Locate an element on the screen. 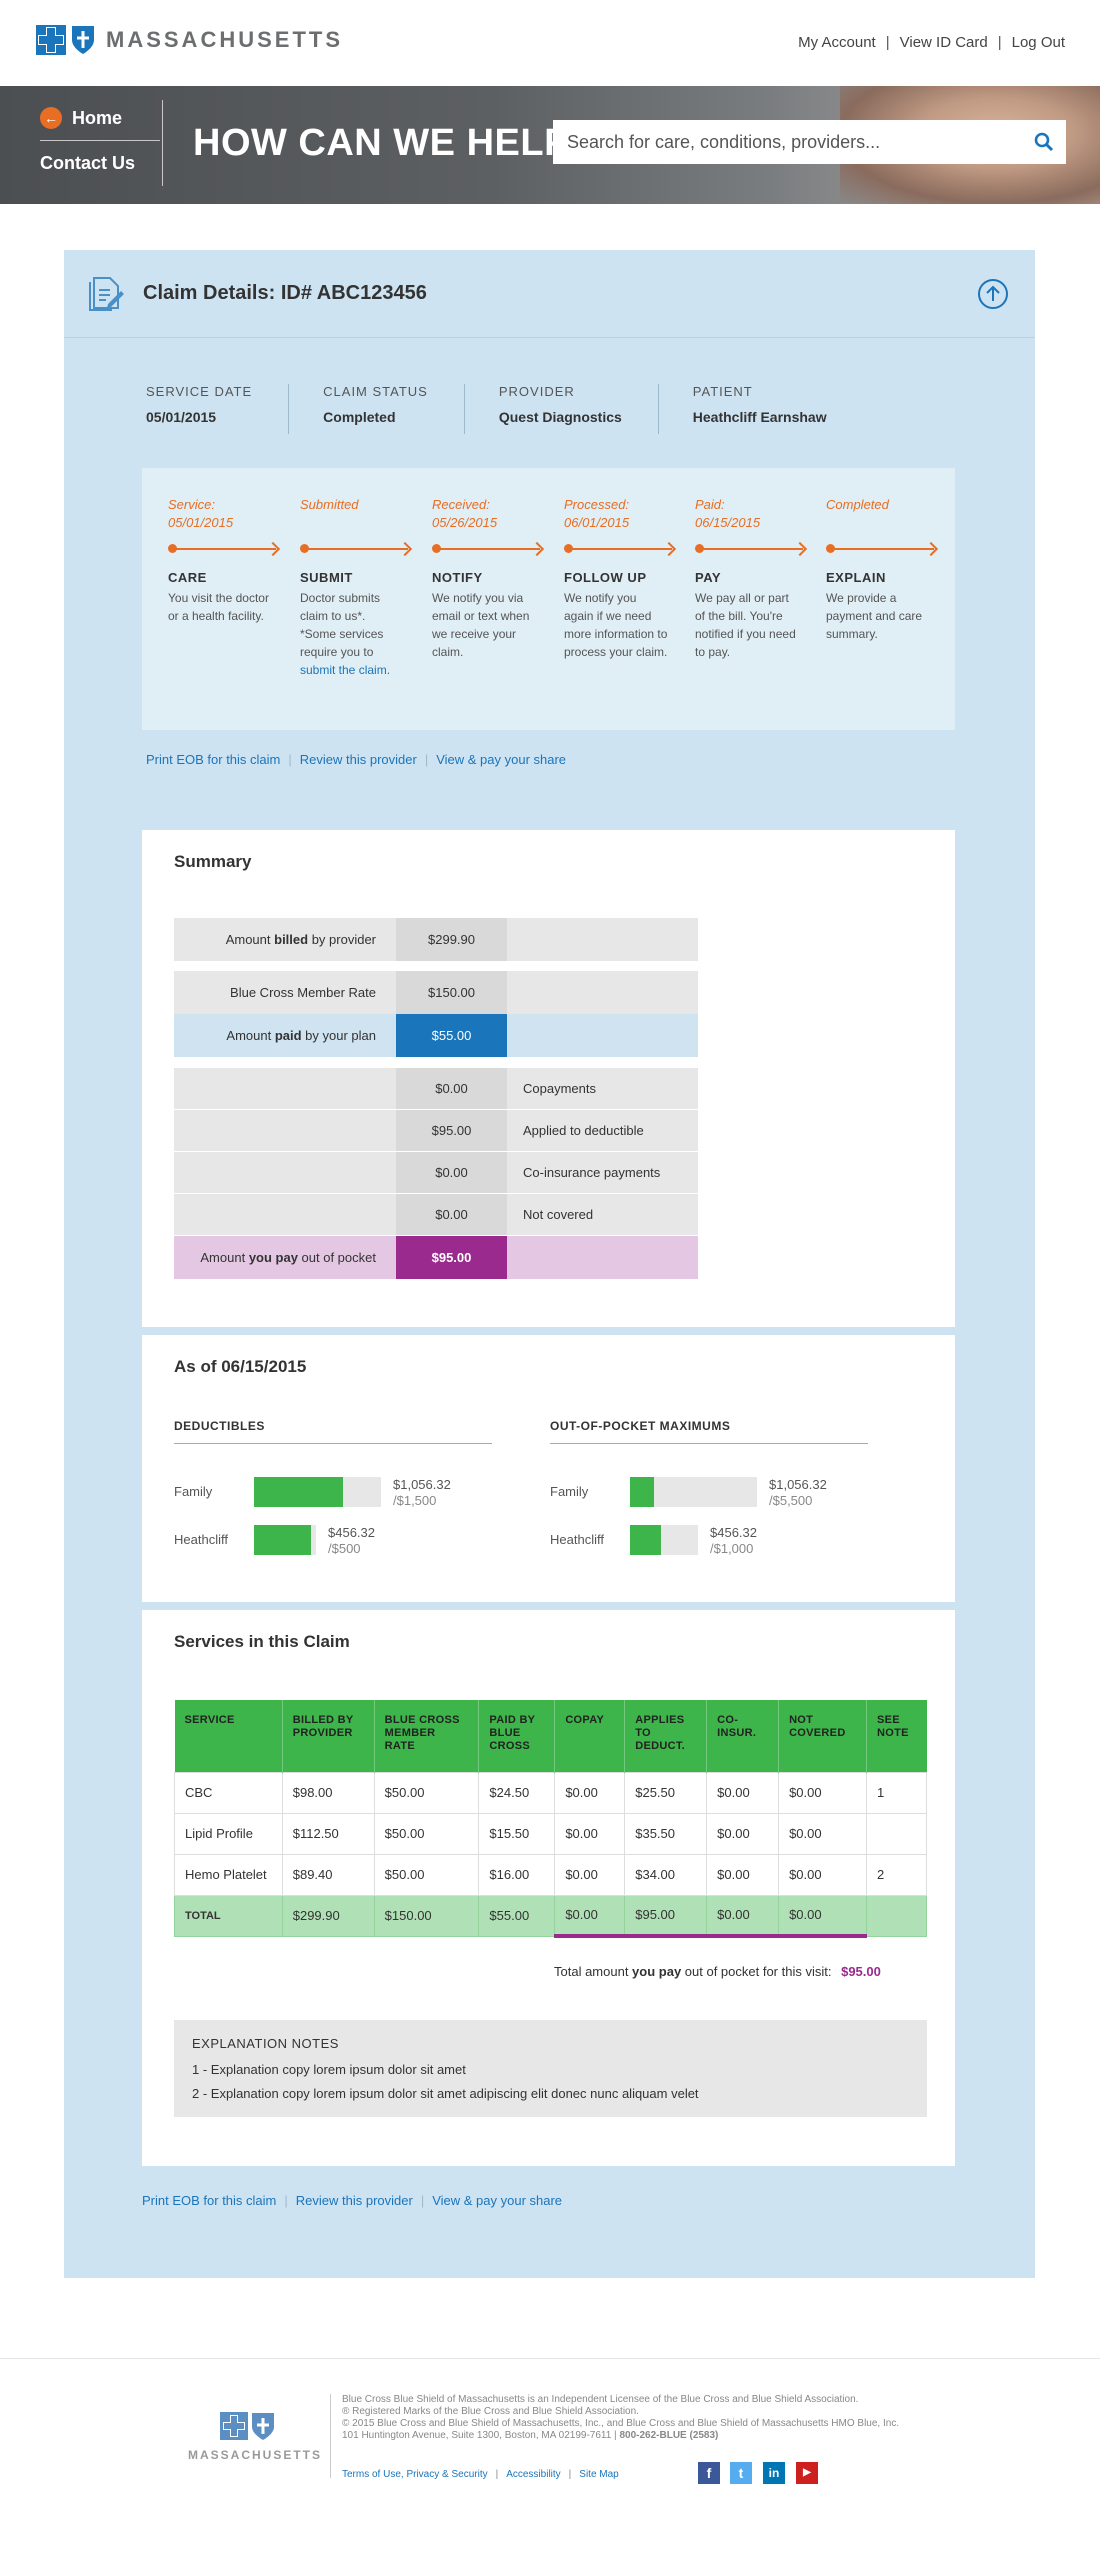  accessibility-link: Accessibility is located at coordinates (533, 2474).